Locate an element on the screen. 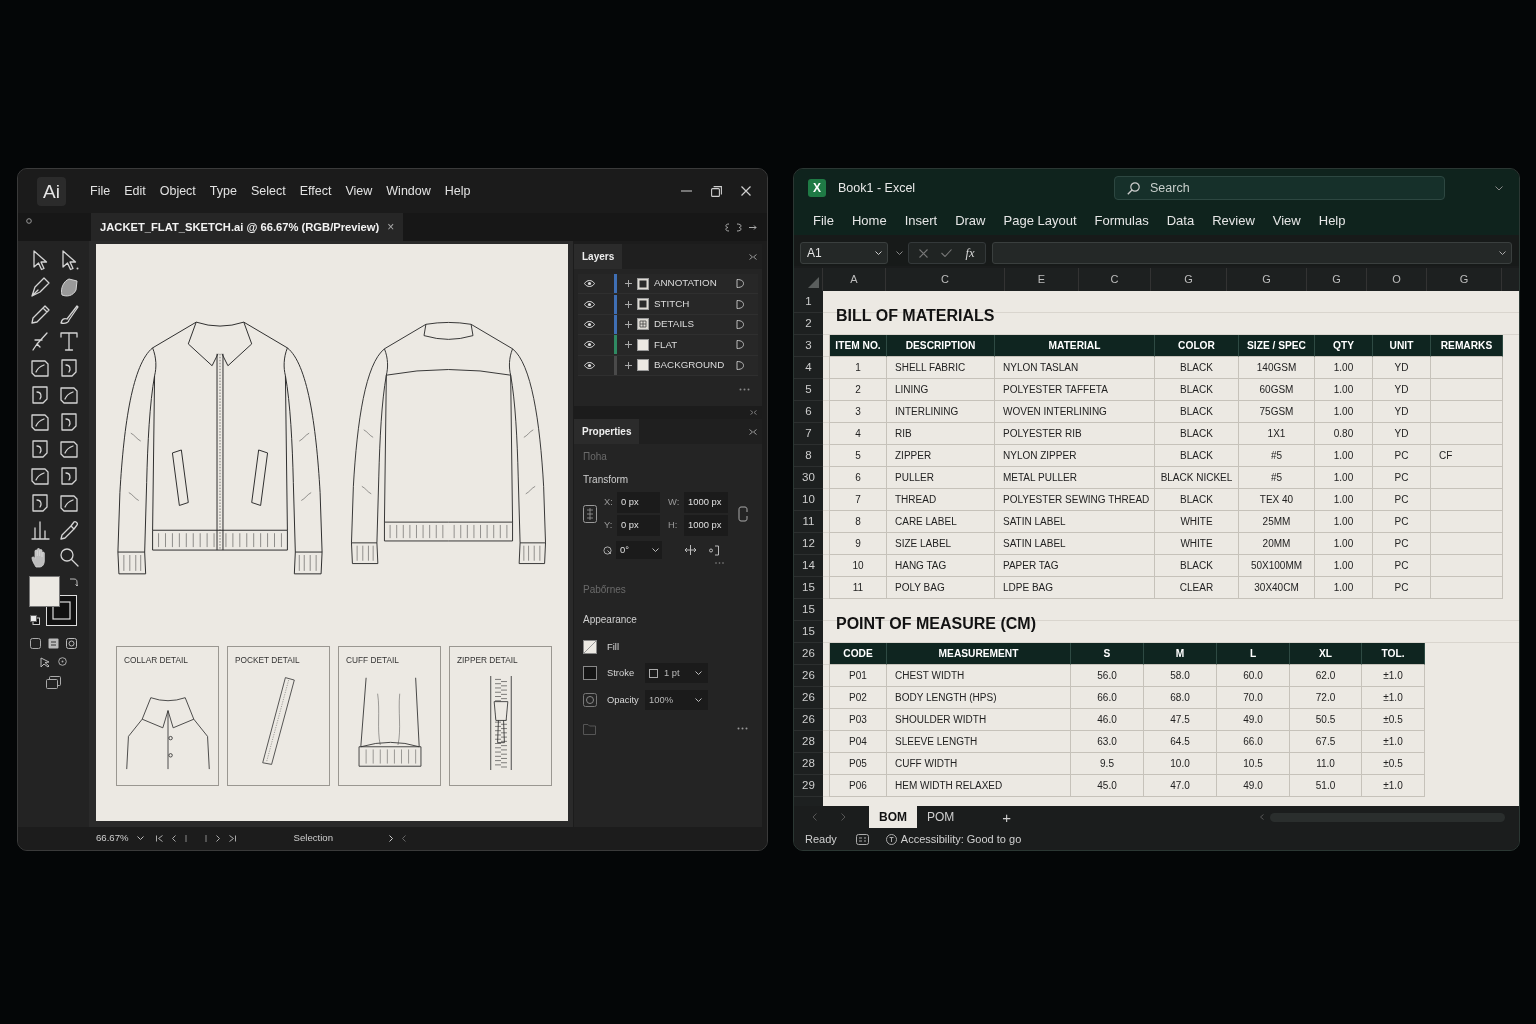  default-colors-icon is located at coordinates (34, 620).